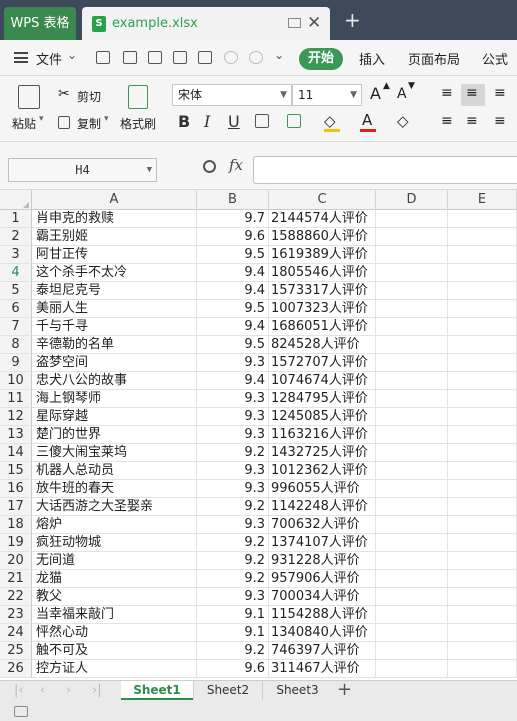 The width and height of the screenshot is (517, 721). I want to click on hamburger-menu-icon, so click(21, 57).